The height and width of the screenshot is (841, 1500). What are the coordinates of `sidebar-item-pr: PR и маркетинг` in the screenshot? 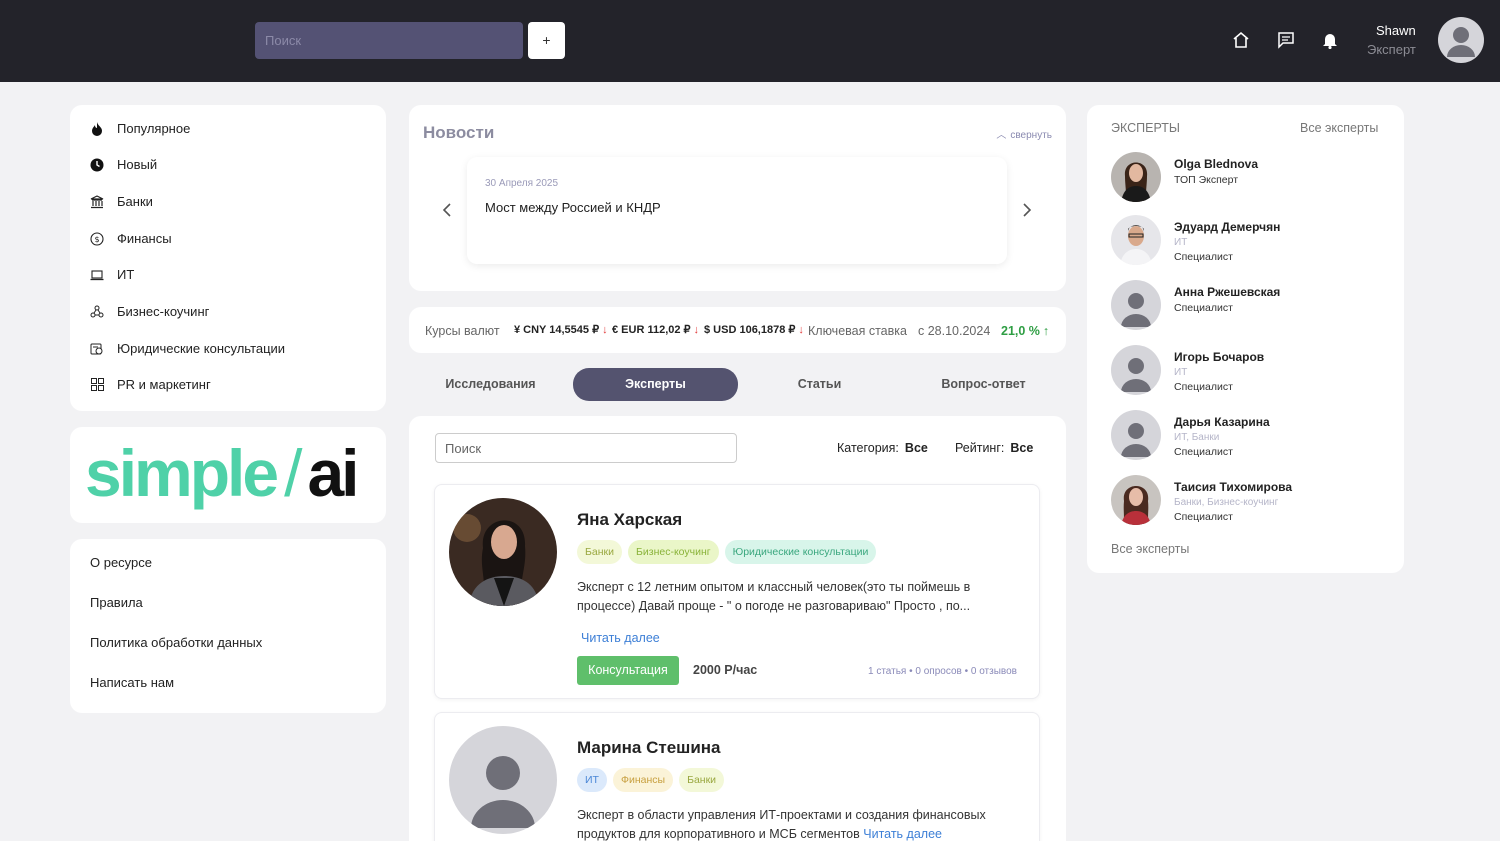 It's located at (150, 384).